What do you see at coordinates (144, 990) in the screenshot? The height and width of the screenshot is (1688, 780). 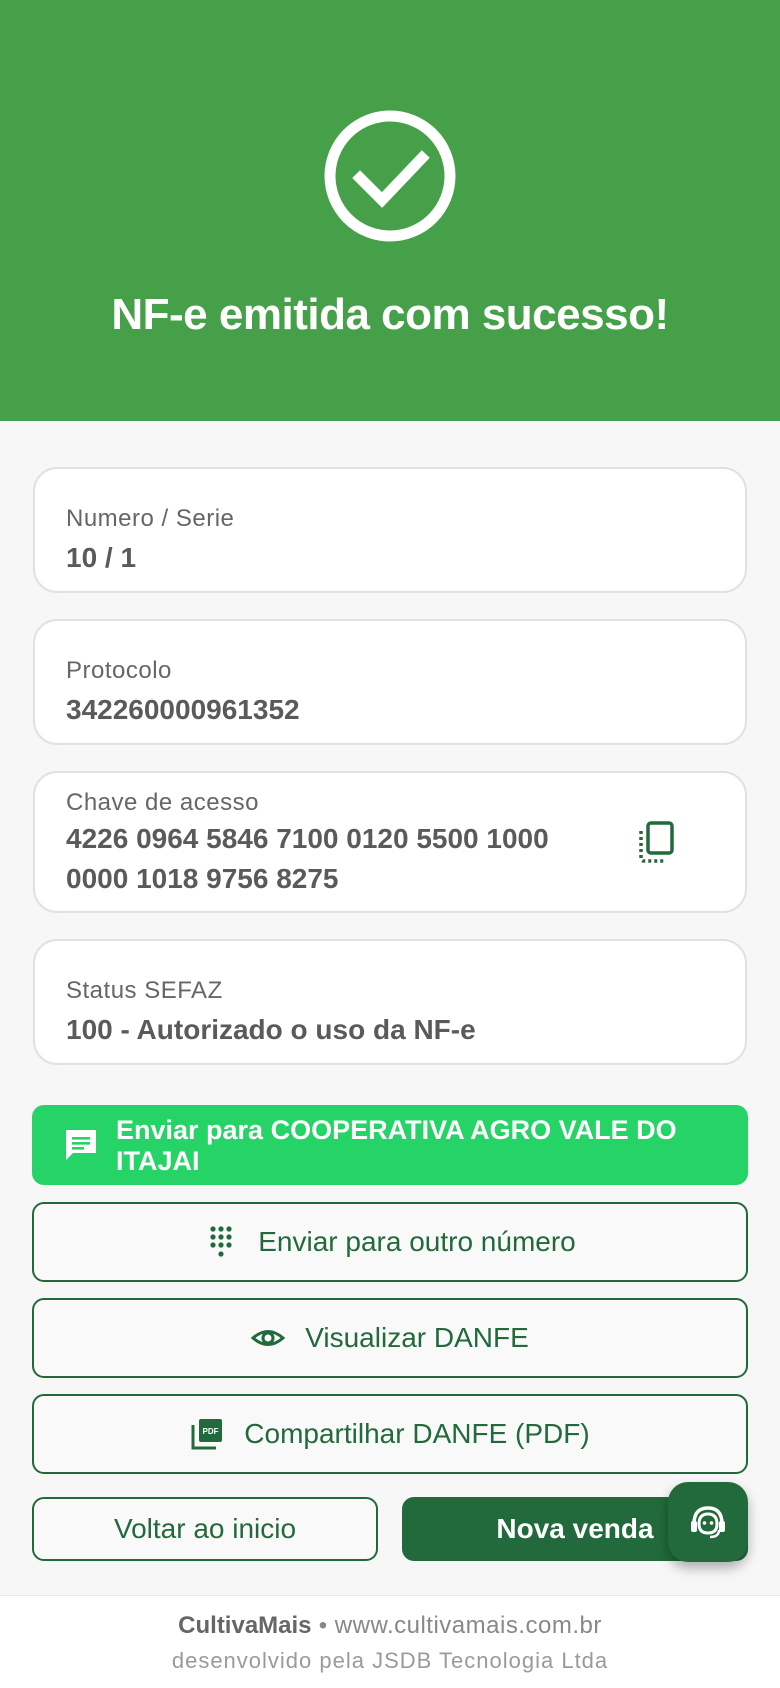 I see `status-sefaz-label: Status SEFAZ` at bounding box center [144, 990].